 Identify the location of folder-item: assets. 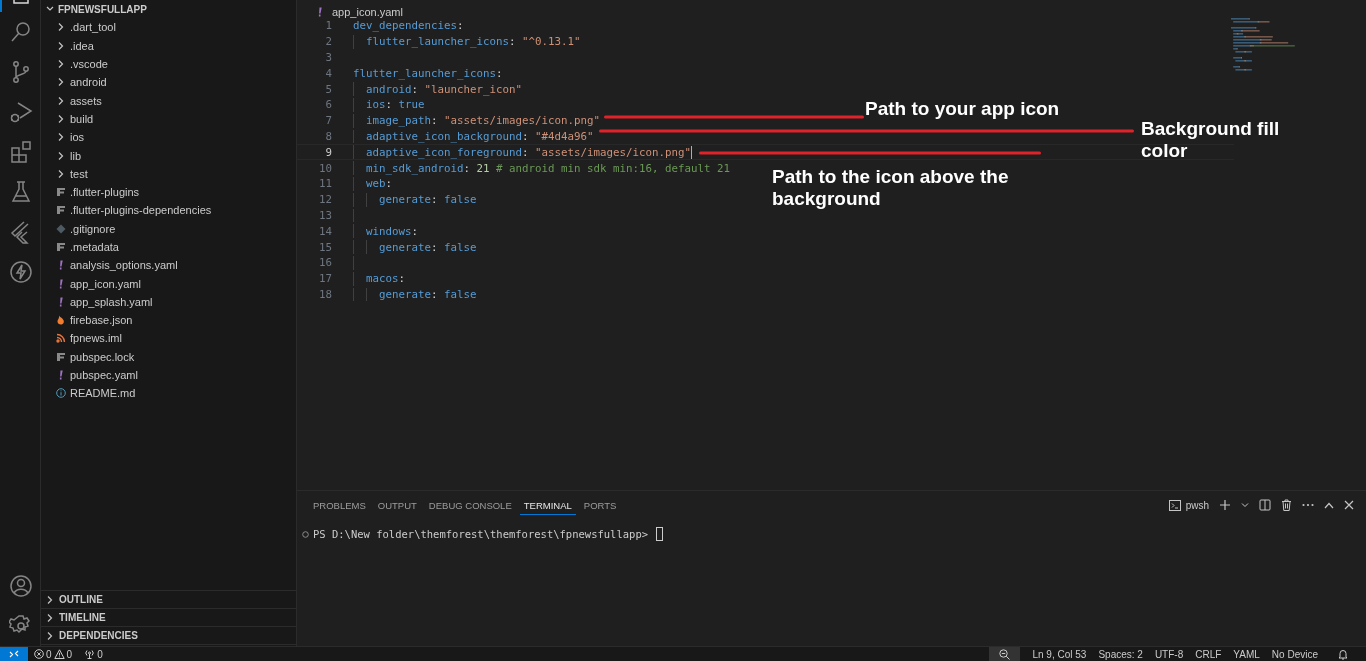
(168, 100).